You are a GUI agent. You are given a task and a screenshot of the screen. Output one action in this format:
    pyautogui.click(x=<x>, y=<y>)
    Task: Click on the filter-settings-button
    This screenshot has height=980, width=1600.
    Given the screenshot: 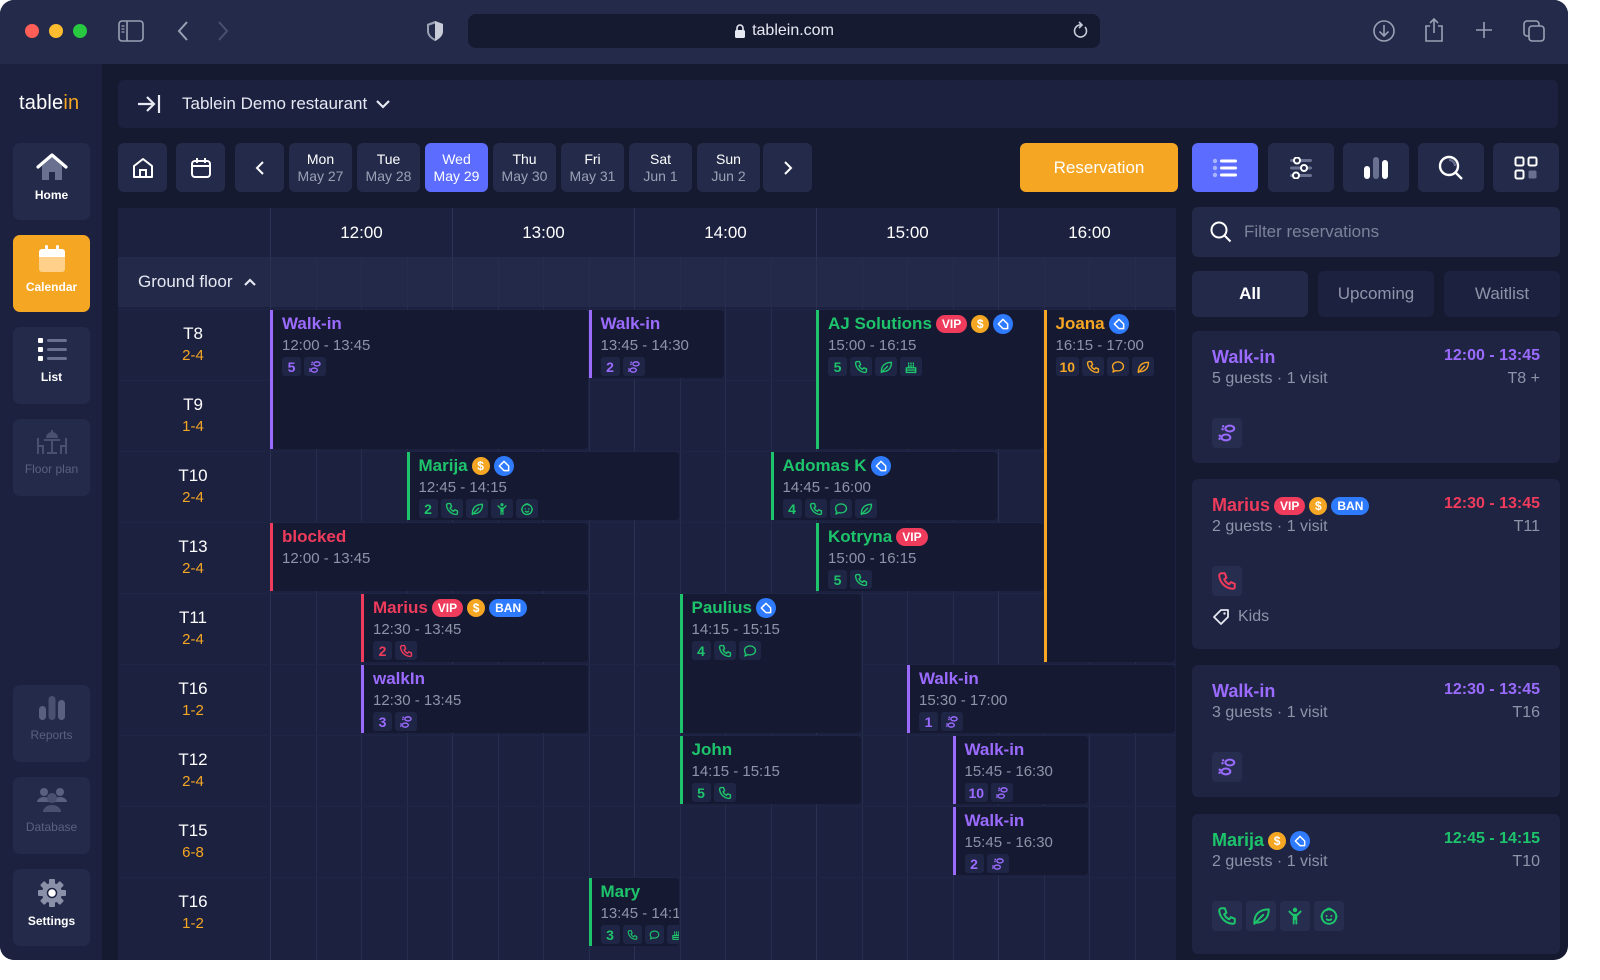 What is the action you would take?
    pyautogui.click(x=1301, y=167)
    